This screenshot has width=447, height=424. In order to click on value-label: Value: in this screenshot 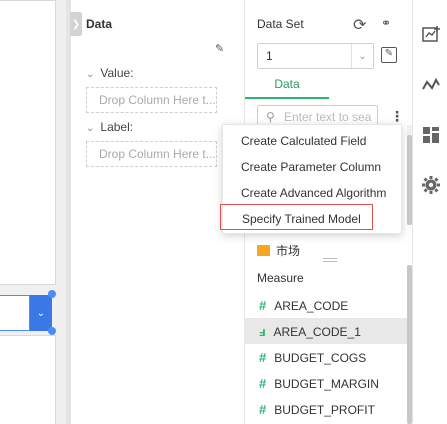, I will do `click(117, 73)`.